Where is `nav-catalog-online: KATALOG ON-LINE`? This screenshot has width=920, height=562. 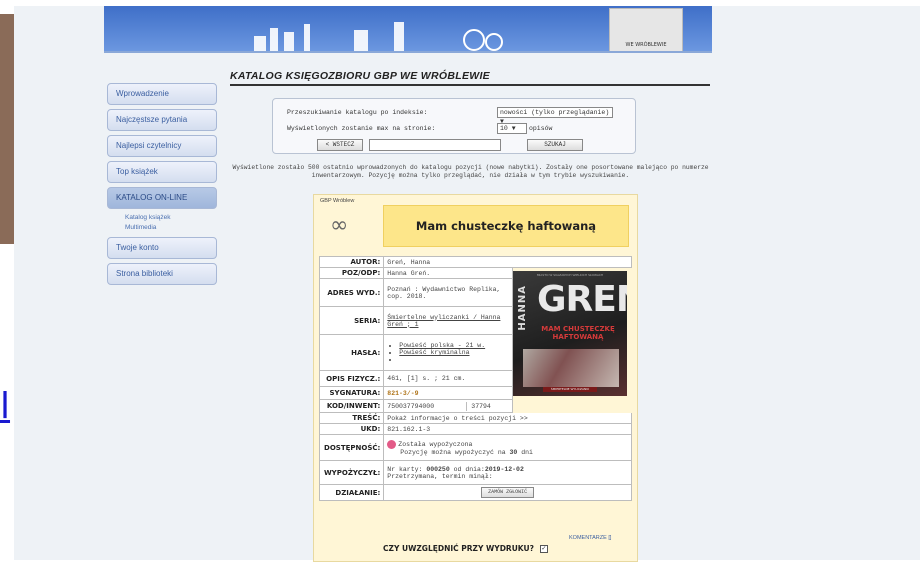 nav-catalog-online: KATALOG ON-LINE is located at coordinates (162, 198).